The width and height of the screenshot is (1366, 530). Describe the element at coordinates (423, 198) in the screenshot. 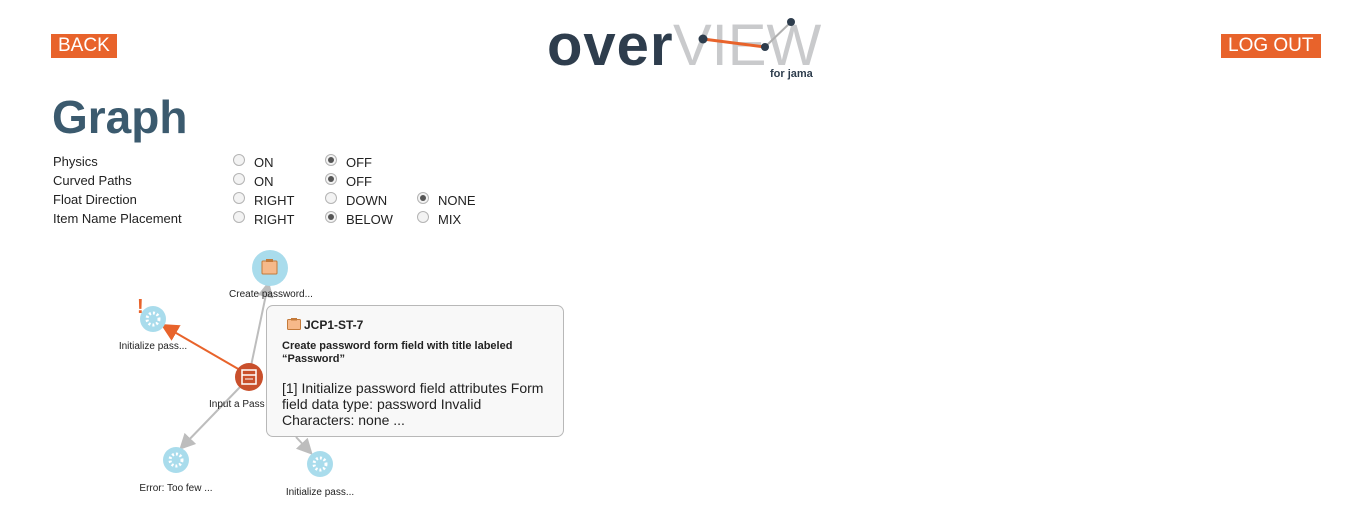

I see `radio-float-none` at that location.